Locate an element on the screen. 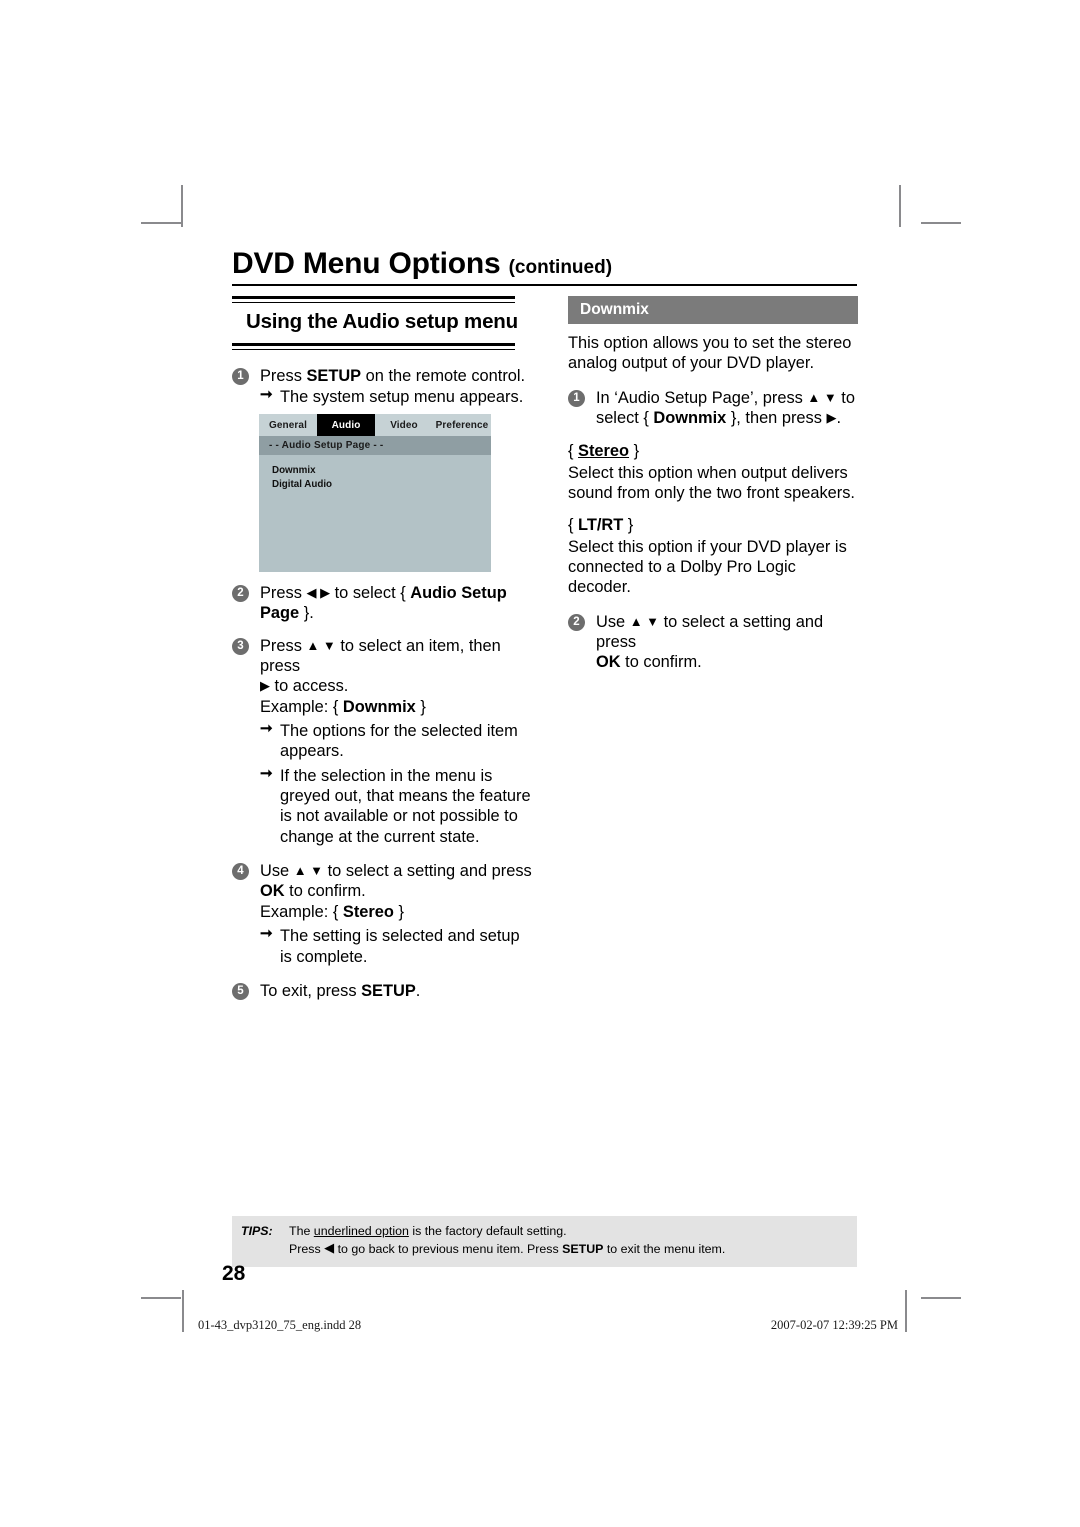 This screenshot has width=1080, height=1527. step-number-4: 4 is located at coordinates (240, 872).